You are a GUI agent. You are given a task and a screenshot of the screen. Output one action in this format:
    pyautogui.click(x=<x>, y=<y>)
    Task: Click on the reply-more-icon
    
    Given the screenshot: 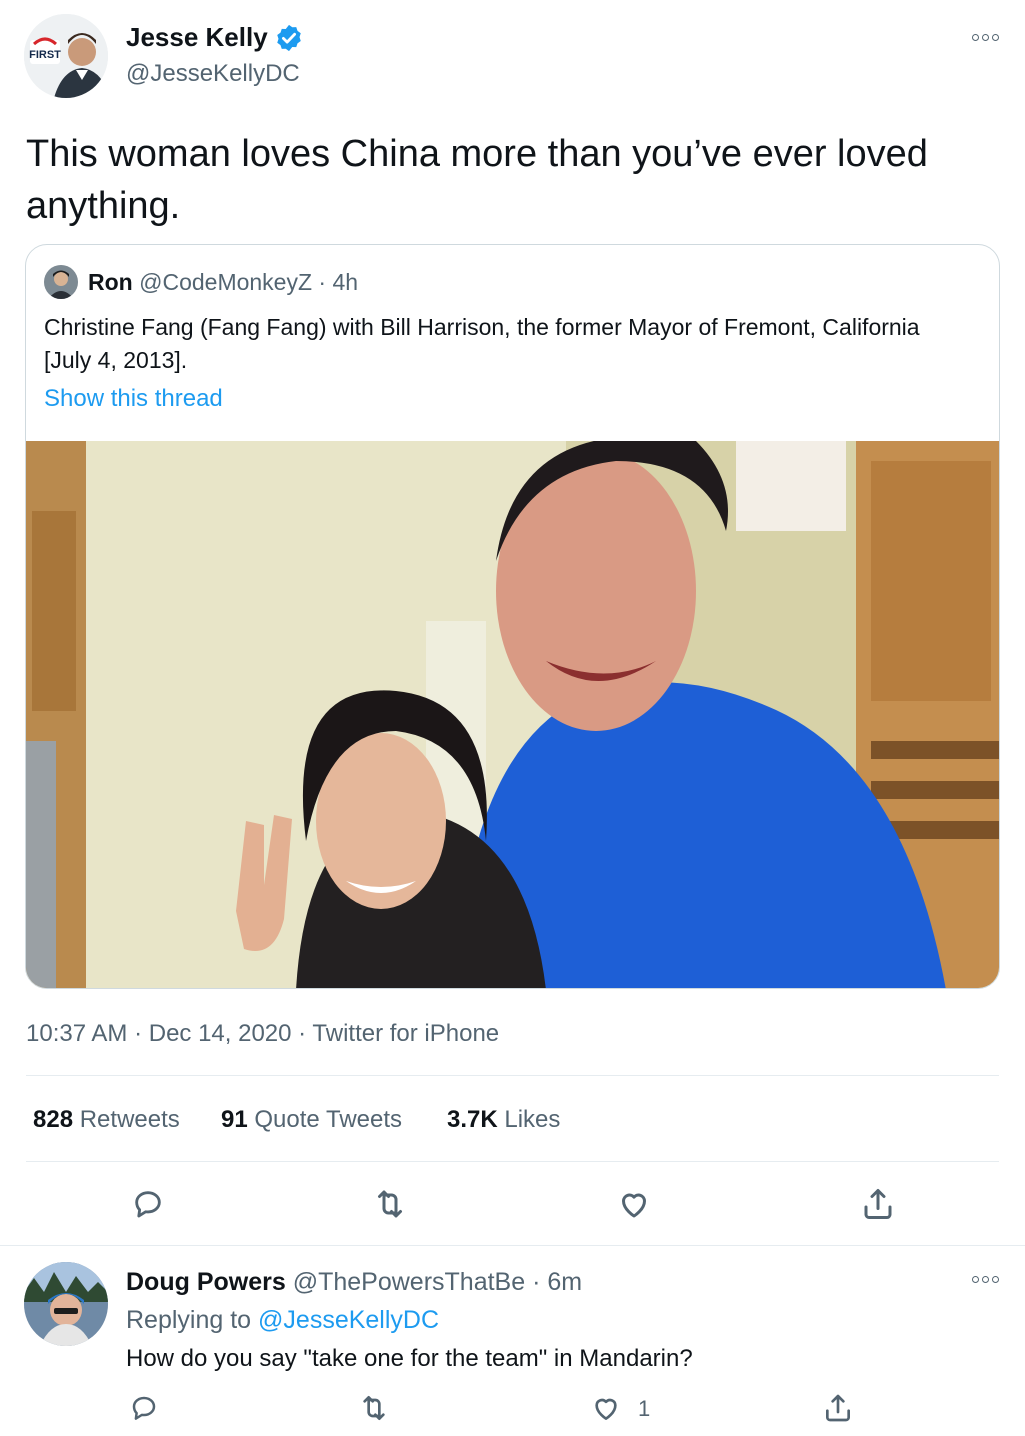 What is the action you would take?
    pyautogui.click(x=985, y=1279)
    